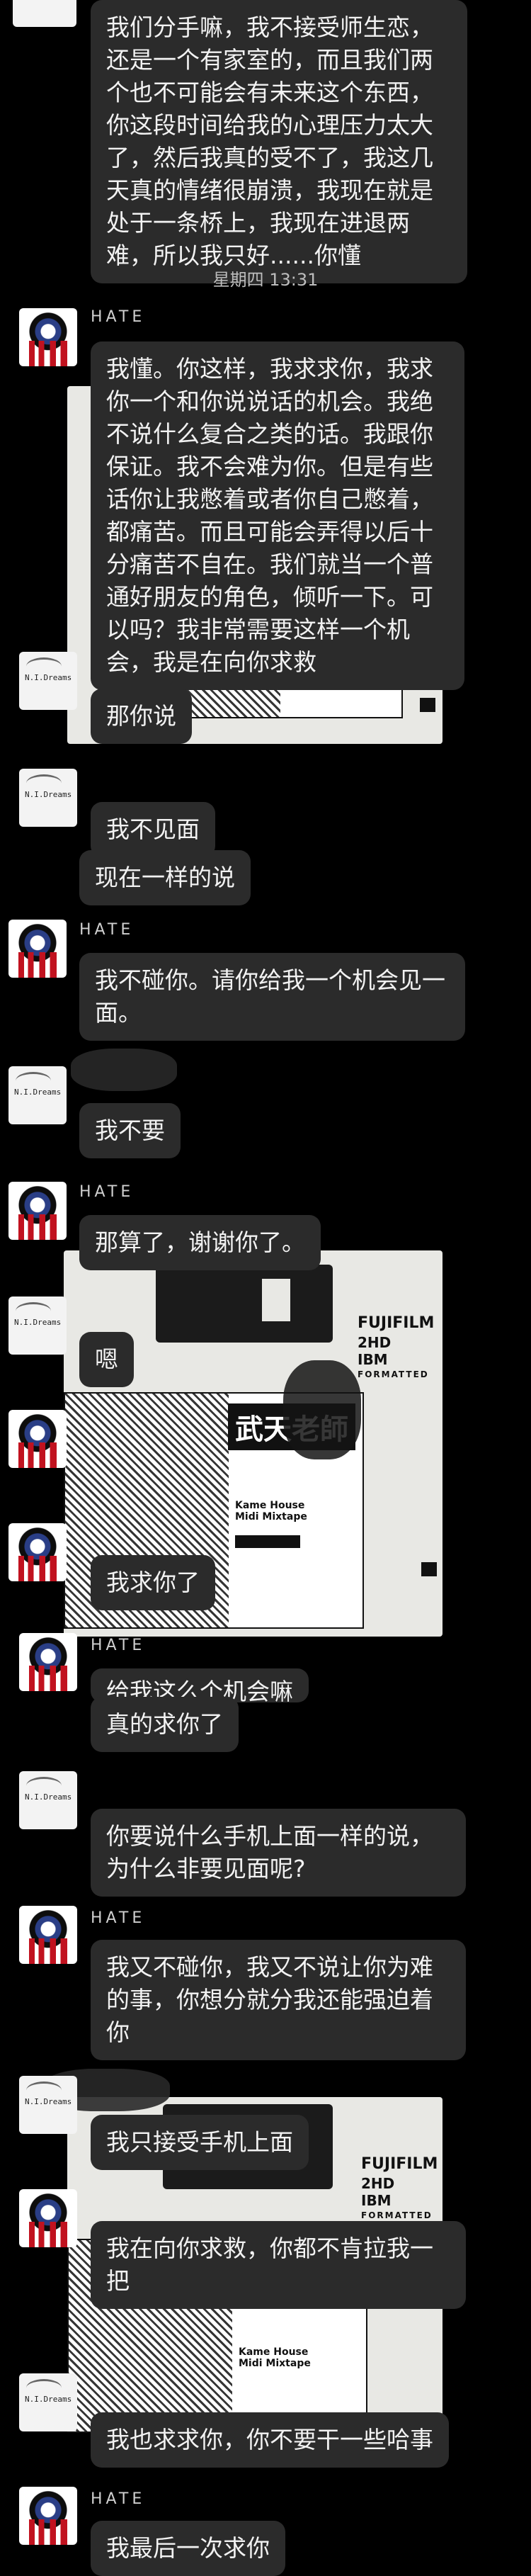  Describe the element at coordinates (245, 1304) in the screenshot. I see `floppy-shutter` at that location.